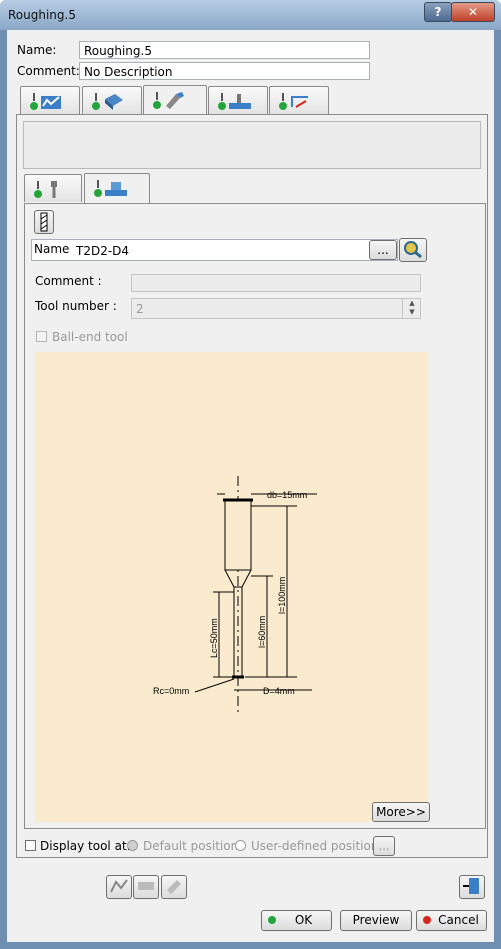 Image resolution: width=501 pixels, height=949 pixels. I want to click on close-button: ✕, so click(473, 12).